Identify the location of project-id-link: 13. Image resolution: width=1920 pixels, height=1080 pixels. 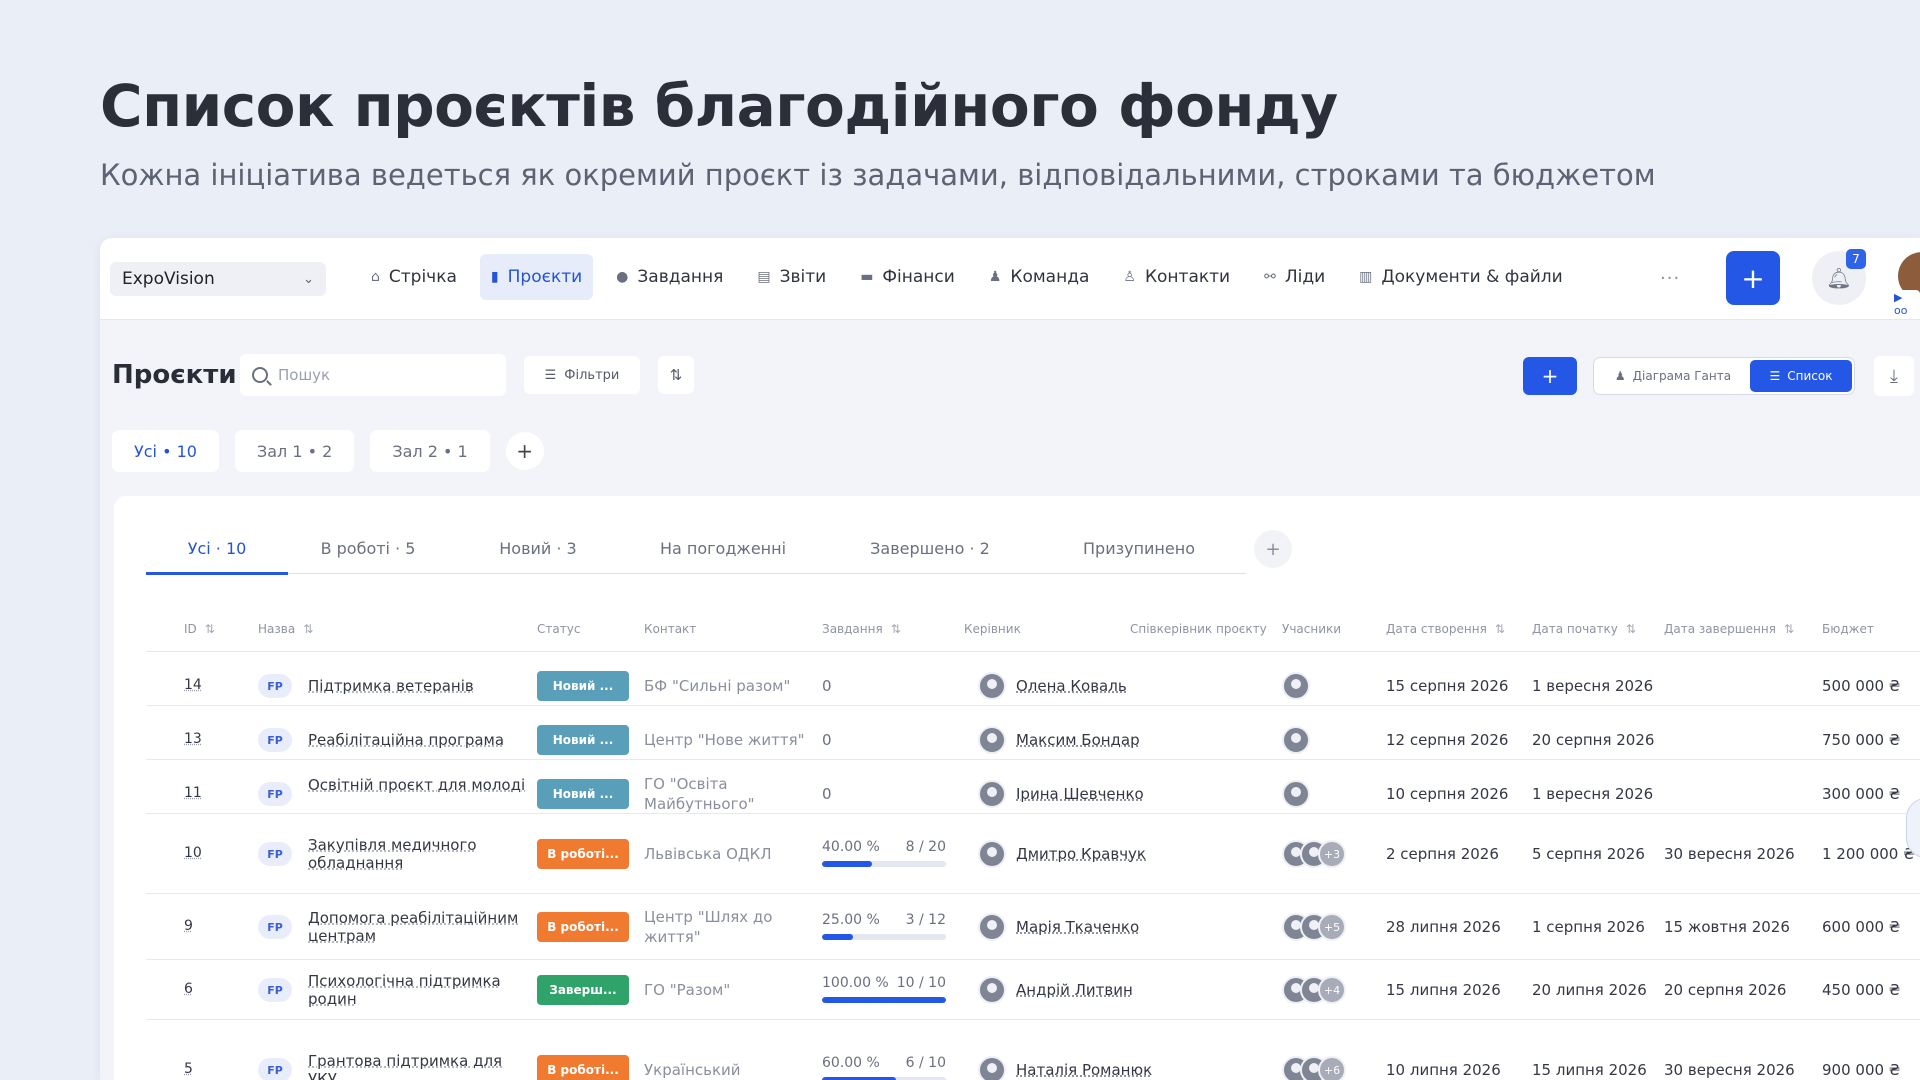
(193, 739).